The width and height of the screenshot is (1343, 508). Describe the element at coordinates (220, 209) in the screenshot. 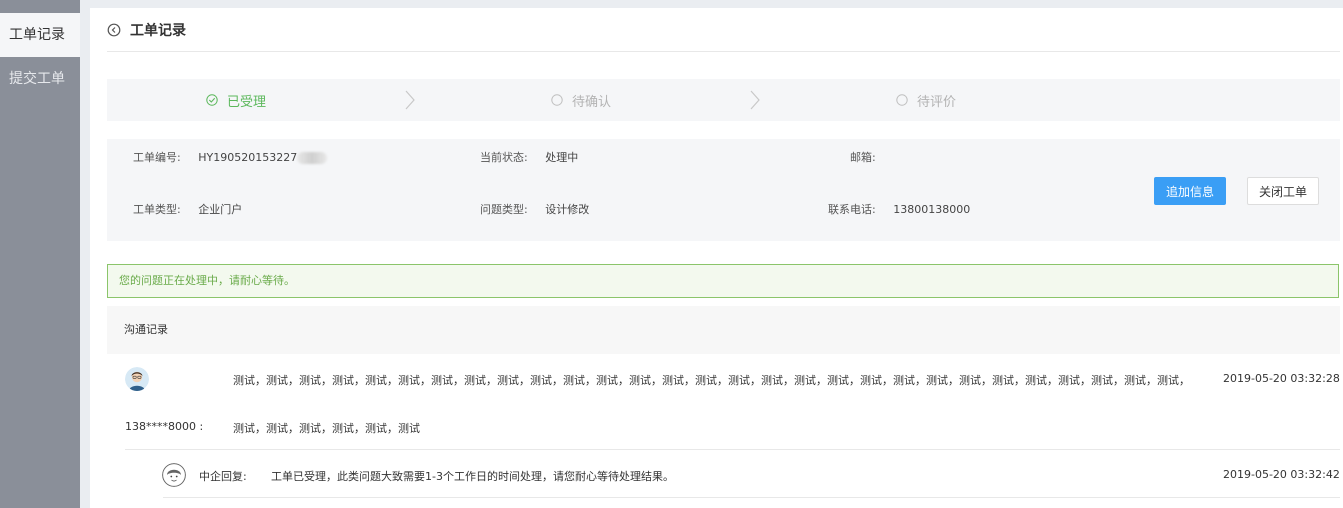

I see `ticket-type-value: 企业门户` at that location.